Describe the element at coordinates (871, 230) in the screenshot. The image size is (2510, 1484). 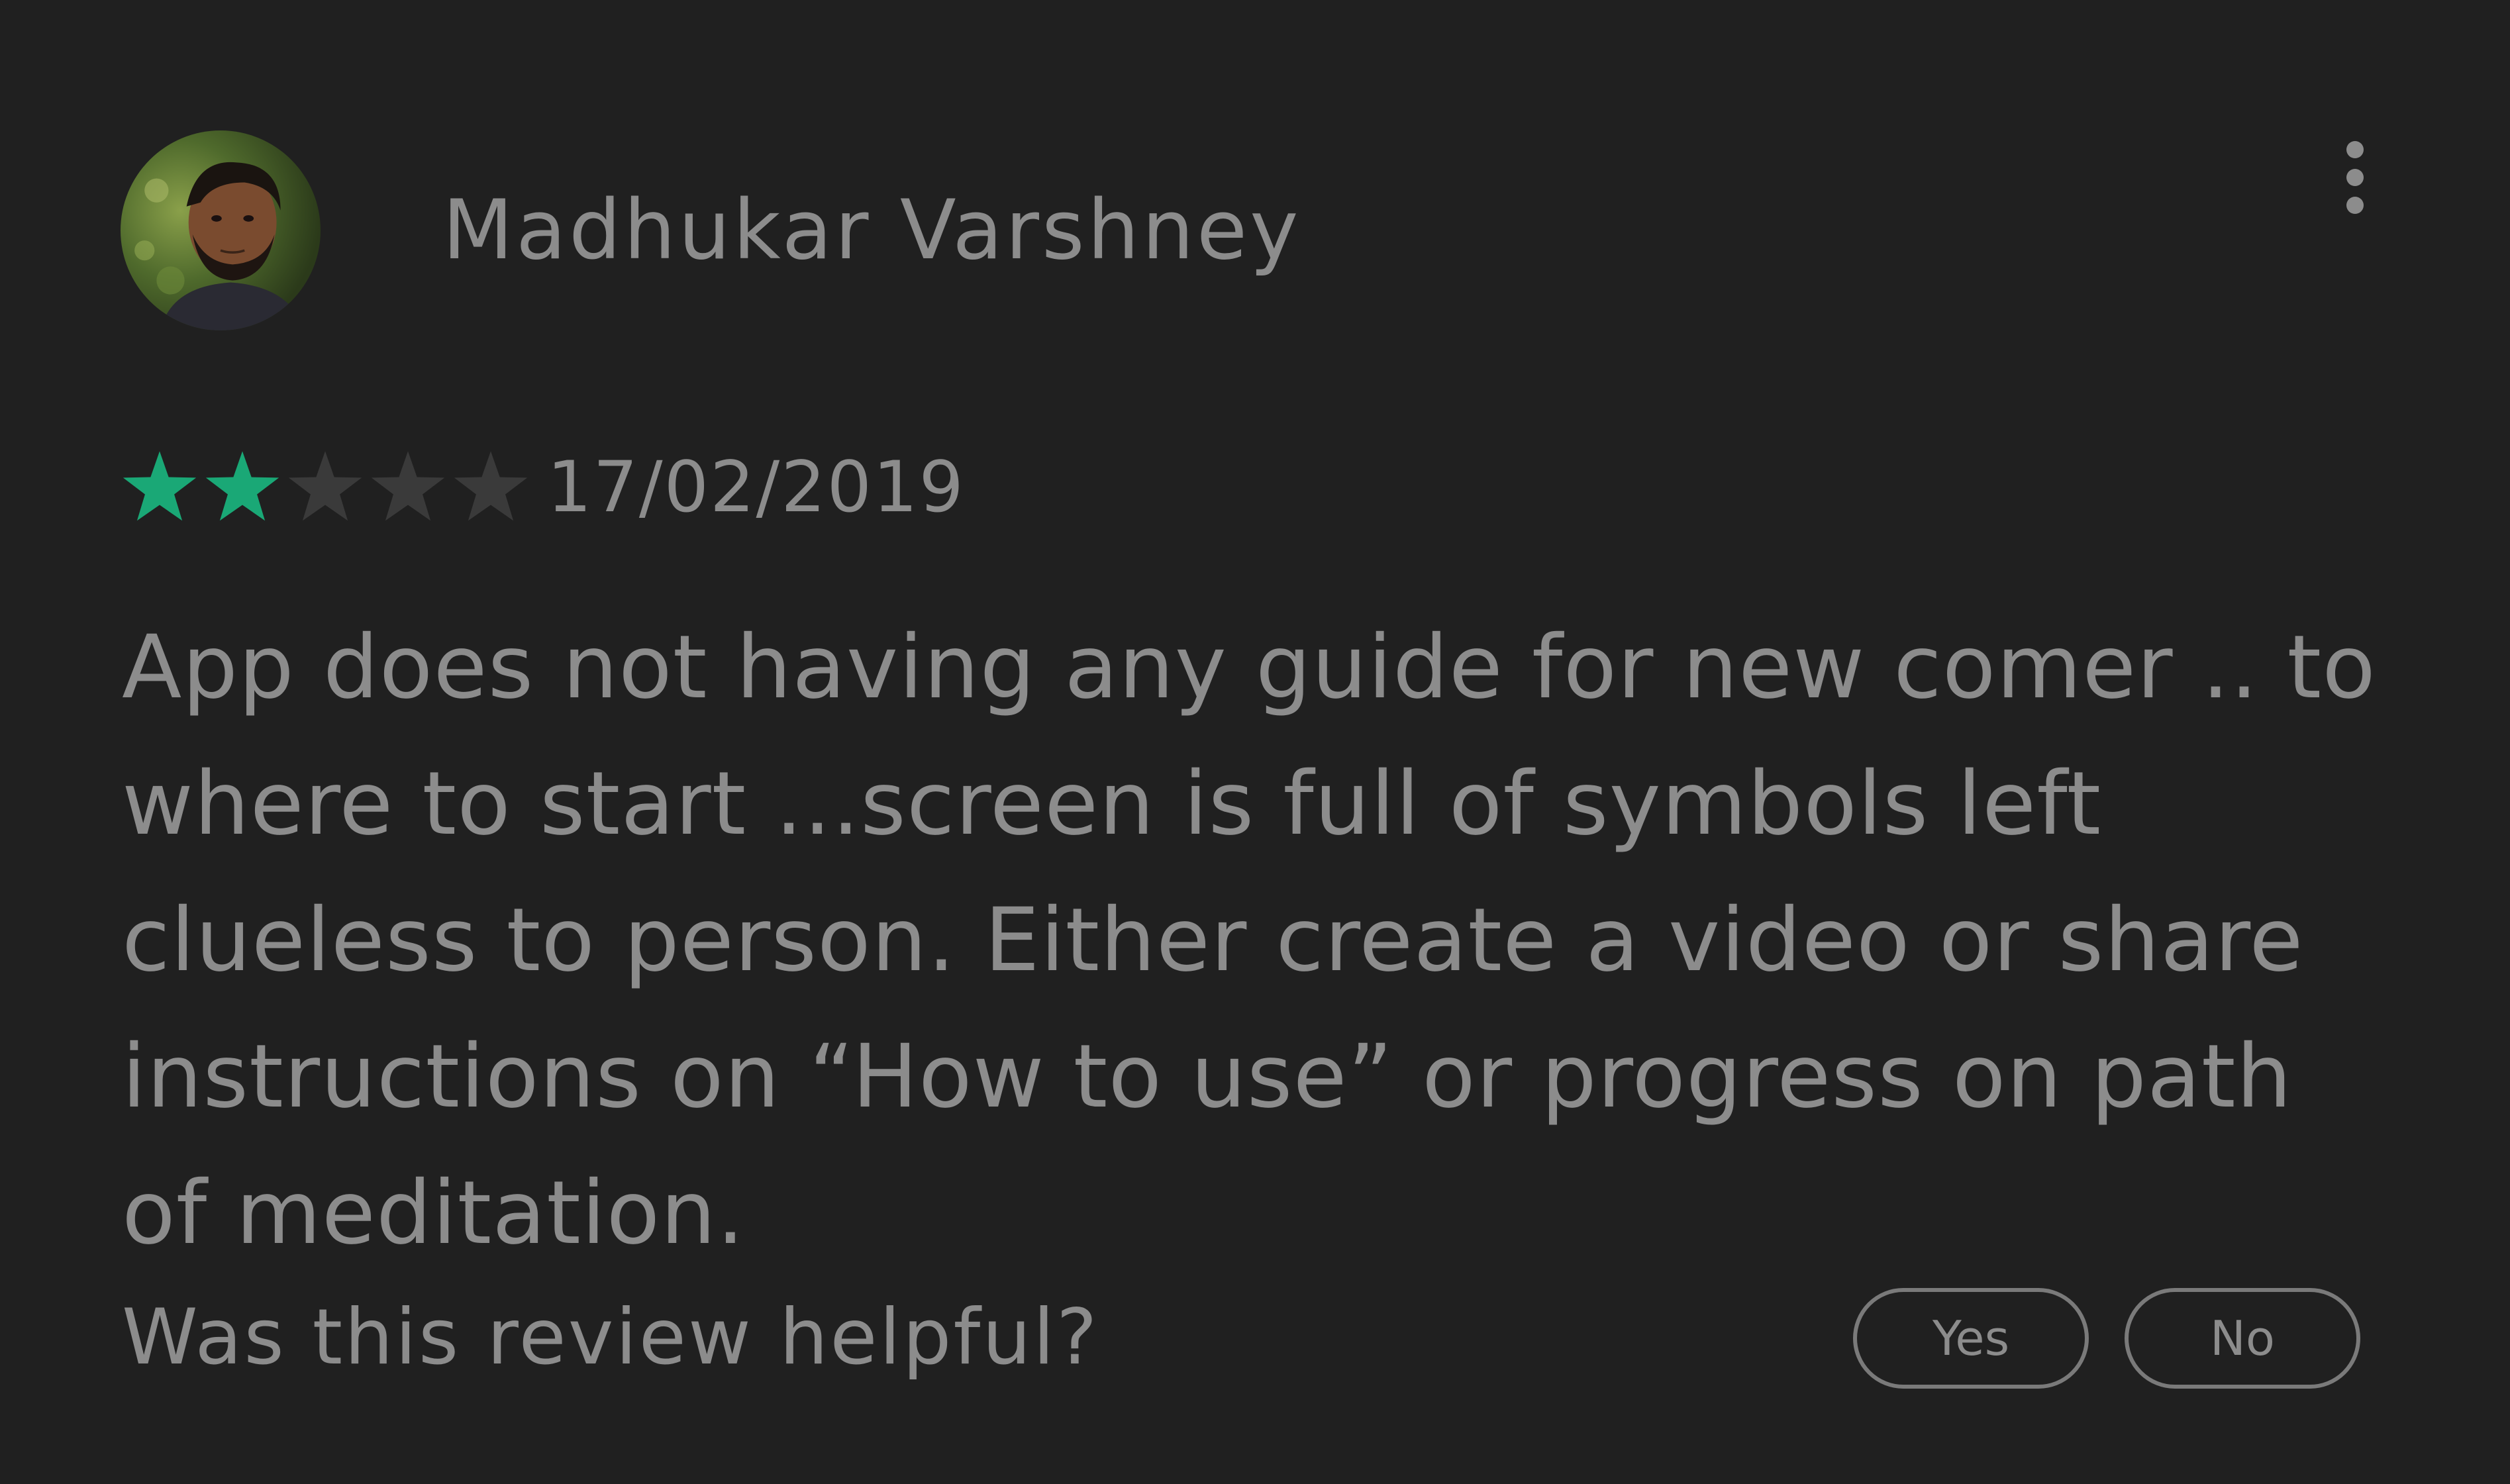
I see `author-name: Madhukar Varshney` at that location.